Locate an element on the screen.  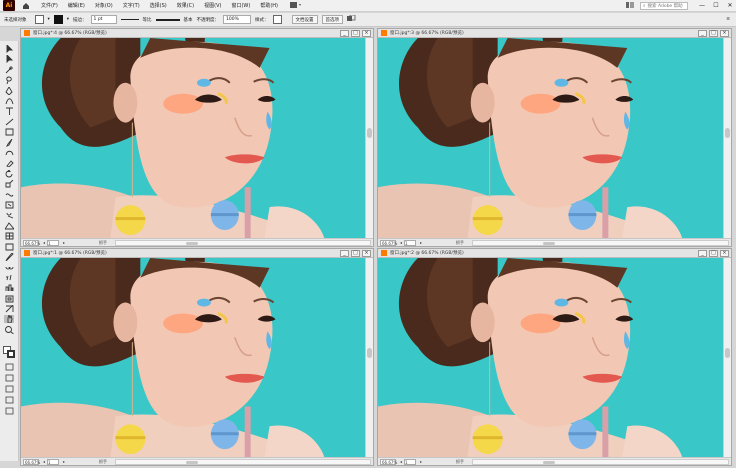
stroke-dropdown-icon: ▾ is located at coordinates (68, 19).